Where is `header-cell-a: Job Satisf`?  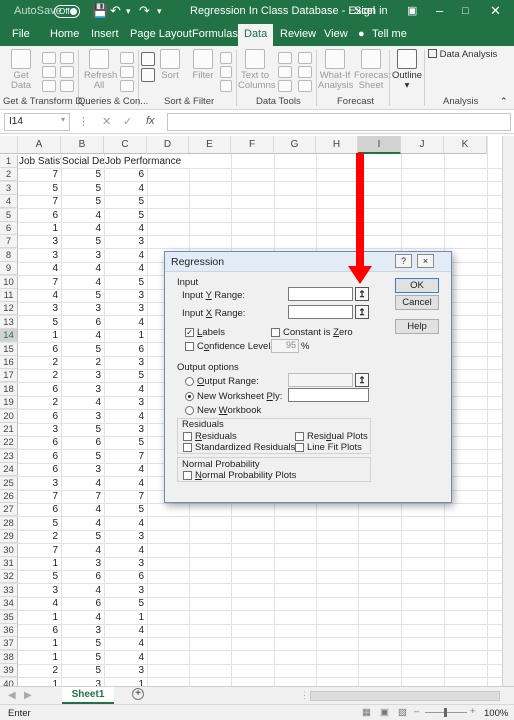
header-cell-a: Job Satisf is located at coordinates (40, 161).